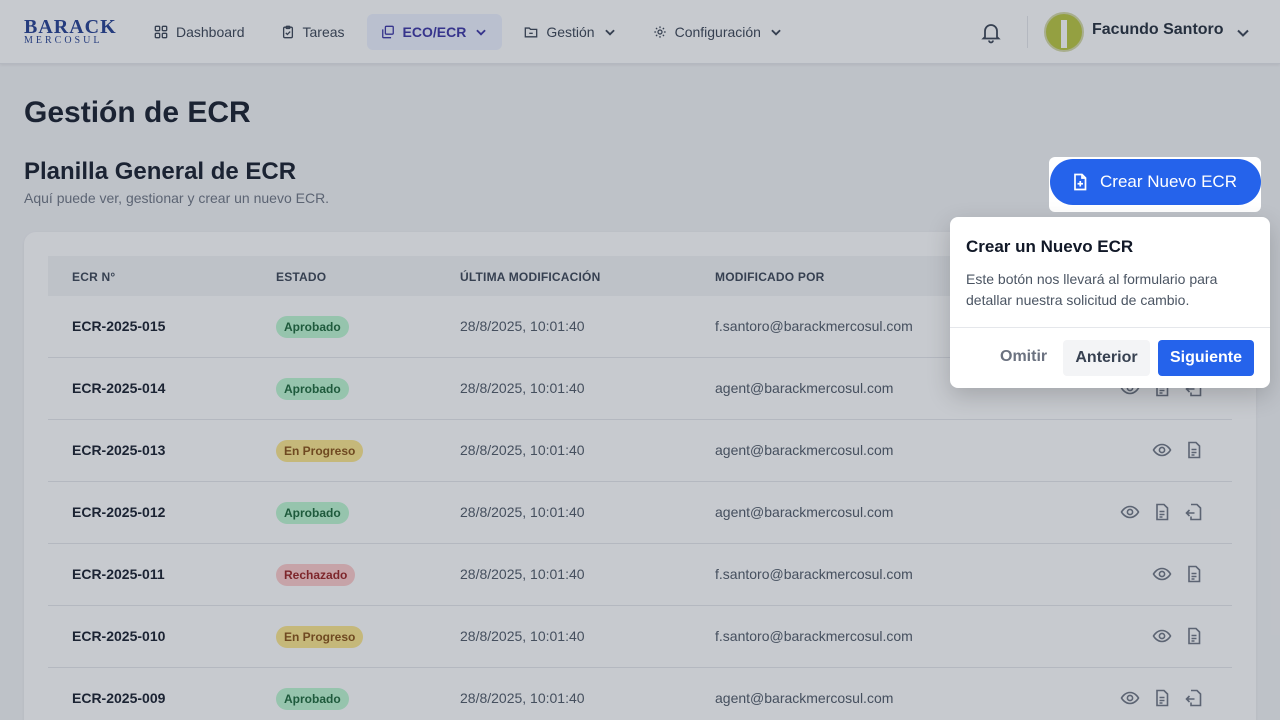 This screenshot has width=1280, height=720. What do you see at coordinates (1168, 181) in the screenshot?
I see `create-ecr-label: Crear Nuevo ECR` at bounding box center [1168, 181].